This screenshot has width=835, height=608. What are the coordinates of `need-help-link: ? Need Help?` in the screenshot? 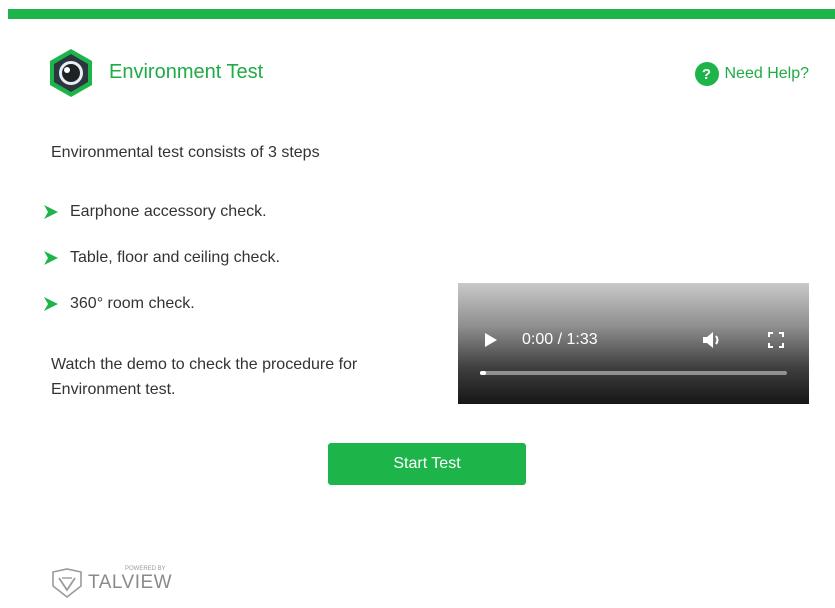 It's located at (752, 74).